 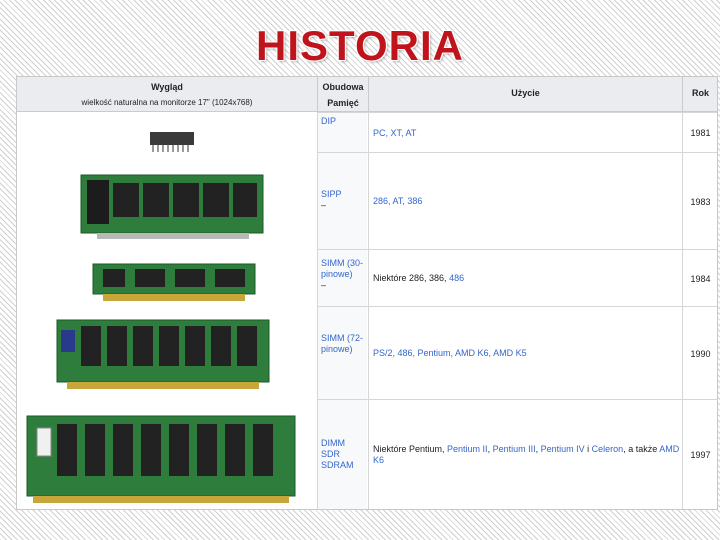 What do you see at coordinates (524, 201) in the screenshot?
I see `use-cell: 286, AT, 386` at bounding box center [524, 201].